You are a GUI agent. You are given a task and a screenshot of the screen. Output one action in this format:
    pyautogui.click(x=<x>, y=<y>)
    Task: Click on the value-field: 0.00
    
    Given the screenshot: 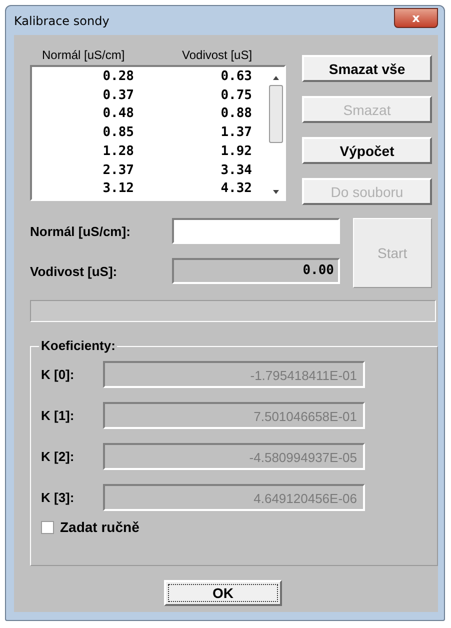 What is the action you would take?
    pyautogui.click(x=256, y=271)
    